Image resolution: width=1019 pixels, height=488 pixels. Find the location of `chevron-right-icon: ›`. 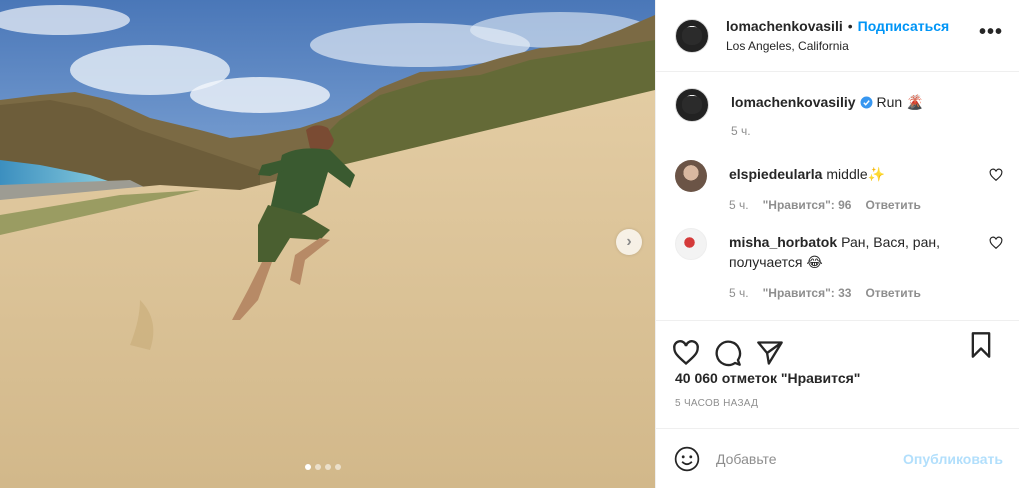

chevron-right-icon: › is located at coordinates (629, 241).